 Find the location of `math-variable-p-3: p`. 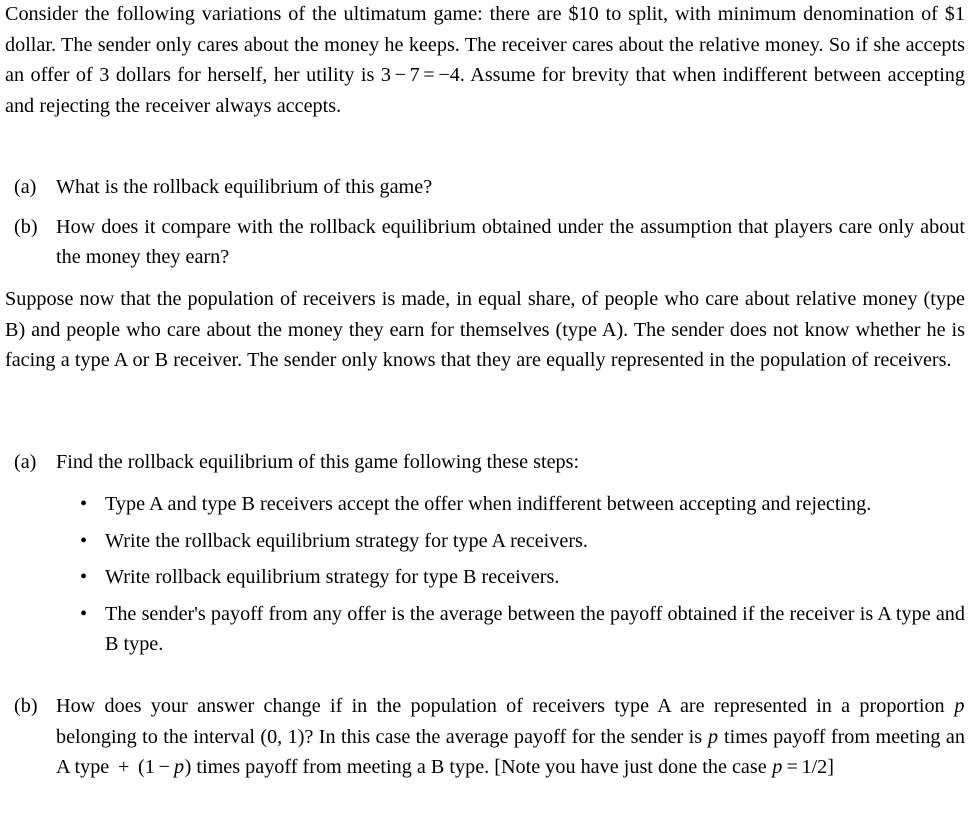

math-variable-p-3: p is located at coordinates (179, 767).